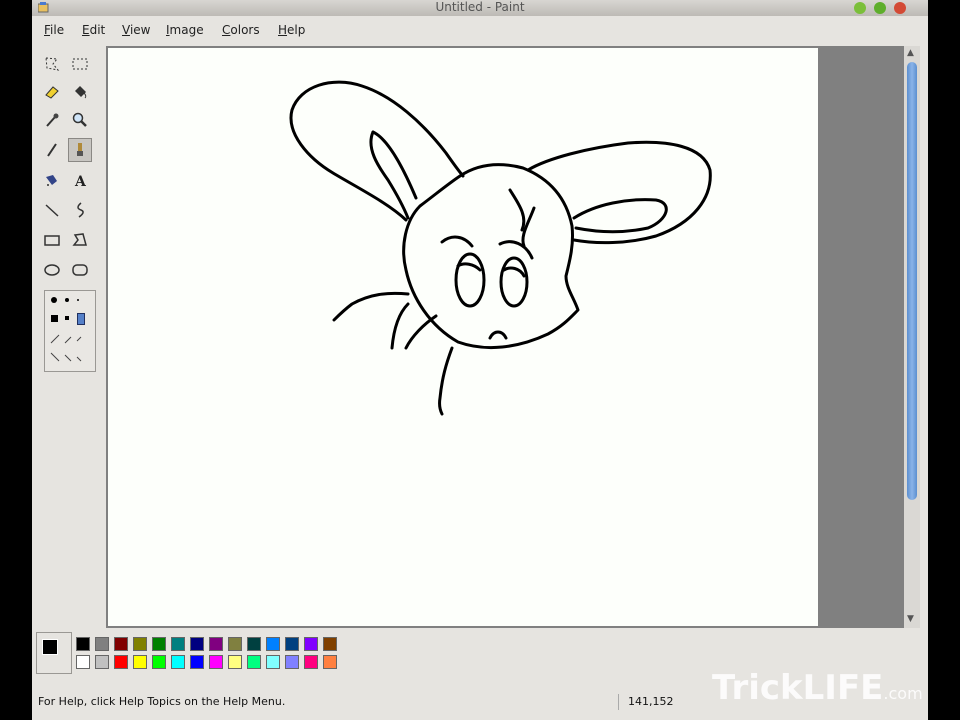  I want to click on svg-text: A, so click(80, 181).